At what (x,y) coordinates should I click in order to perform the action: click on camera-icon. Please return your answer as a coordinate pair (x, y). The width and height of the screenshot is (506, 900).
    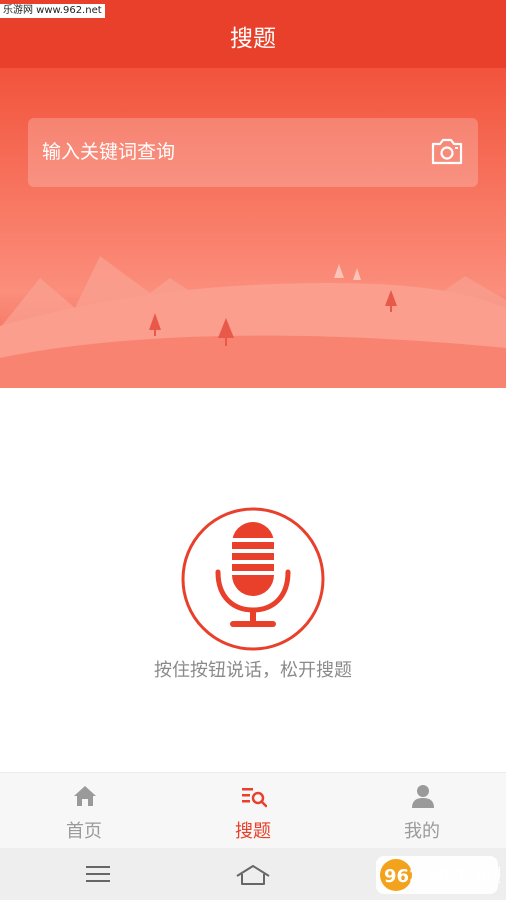
    Looking at the image, I should click on (447, 151).